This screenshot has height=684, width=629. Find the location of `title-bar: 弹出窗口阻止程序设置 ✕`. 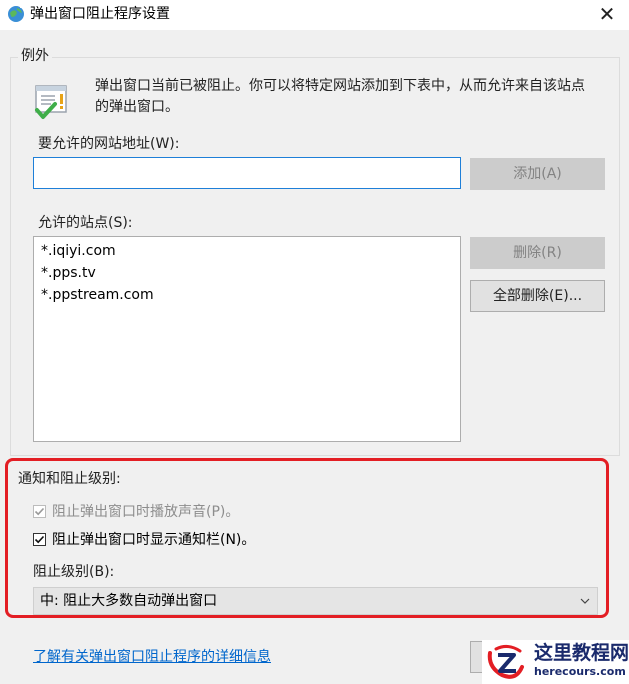

title-bar: 弹出窗口阻止程序设置 ✕ is located at coordinates (314, 14).